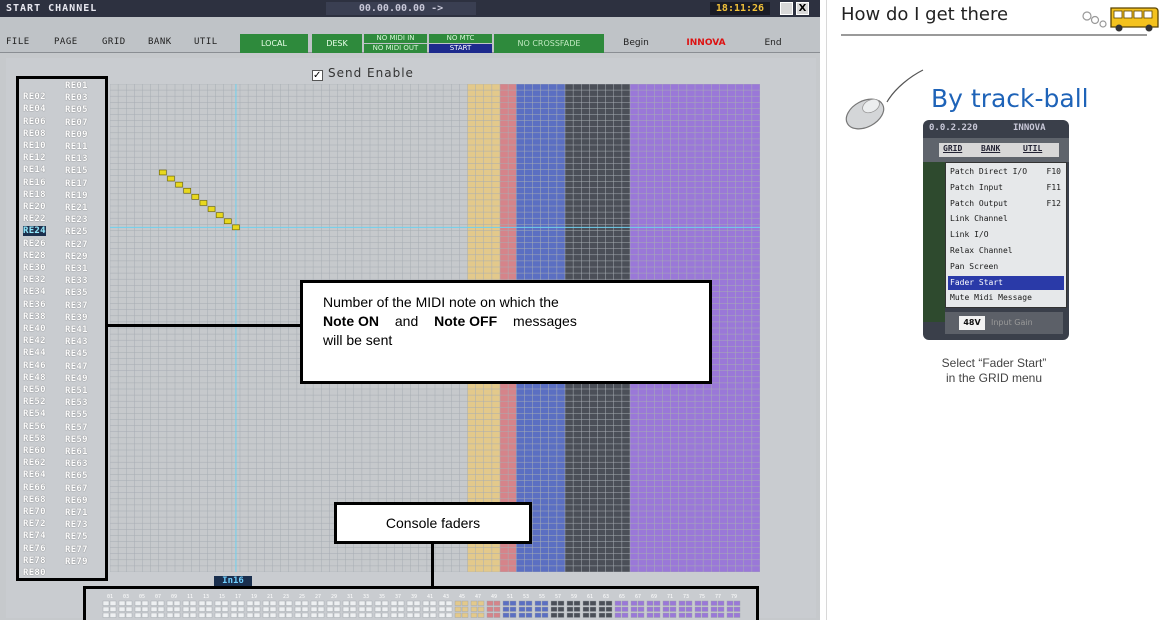 This screenshot has height=620, width=1160. Describe the element at coordinates (76, 110) in the screenshot. I see `re-note-label: RE05` at that location.